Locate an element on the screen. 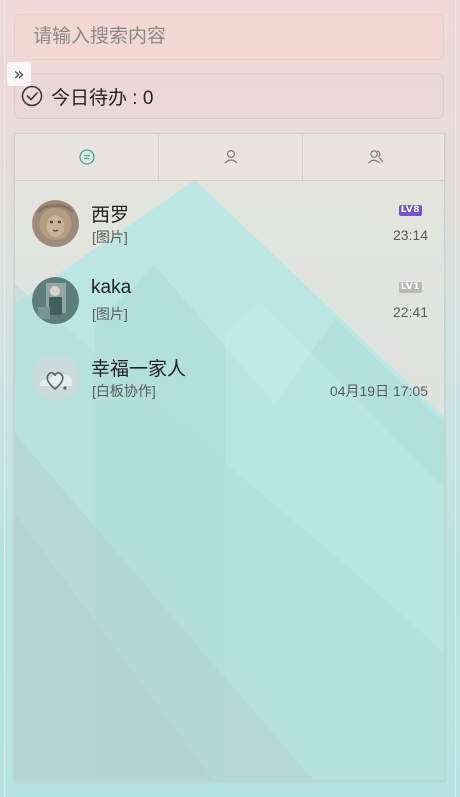  search-box is located at coordinates (229, 37).